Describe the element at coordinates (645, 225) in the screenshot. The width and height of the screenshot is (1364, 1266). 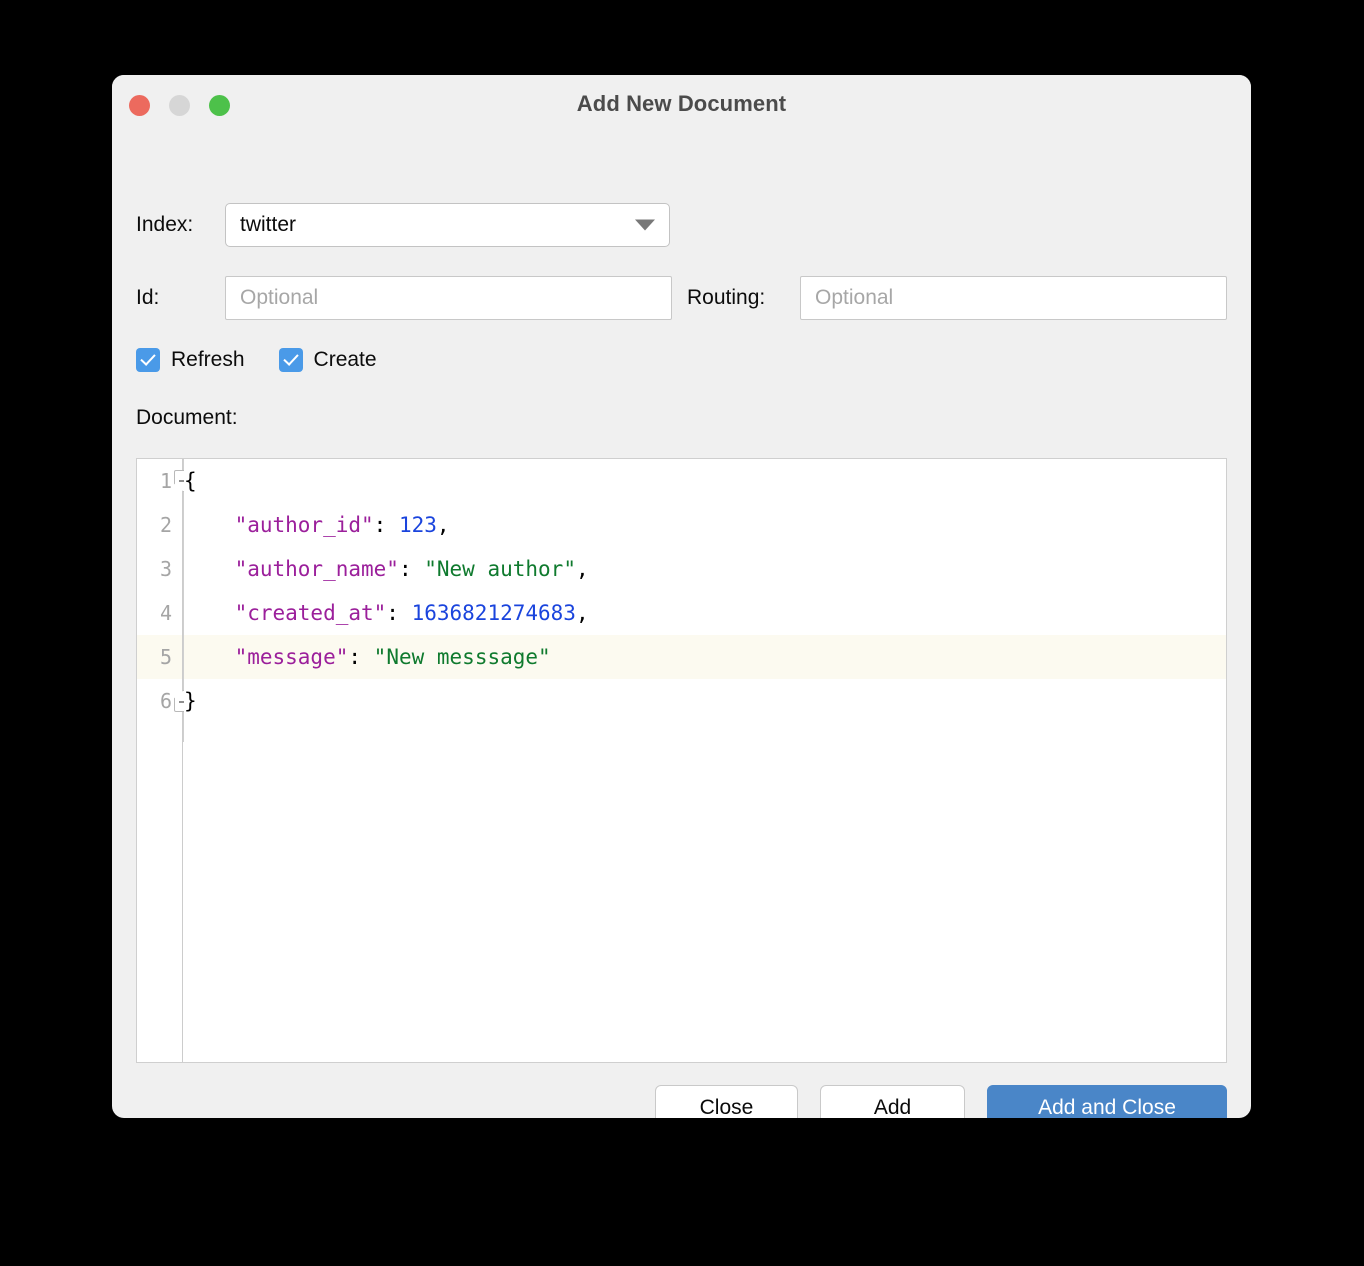
I see `chevron-down-icon` at that location.